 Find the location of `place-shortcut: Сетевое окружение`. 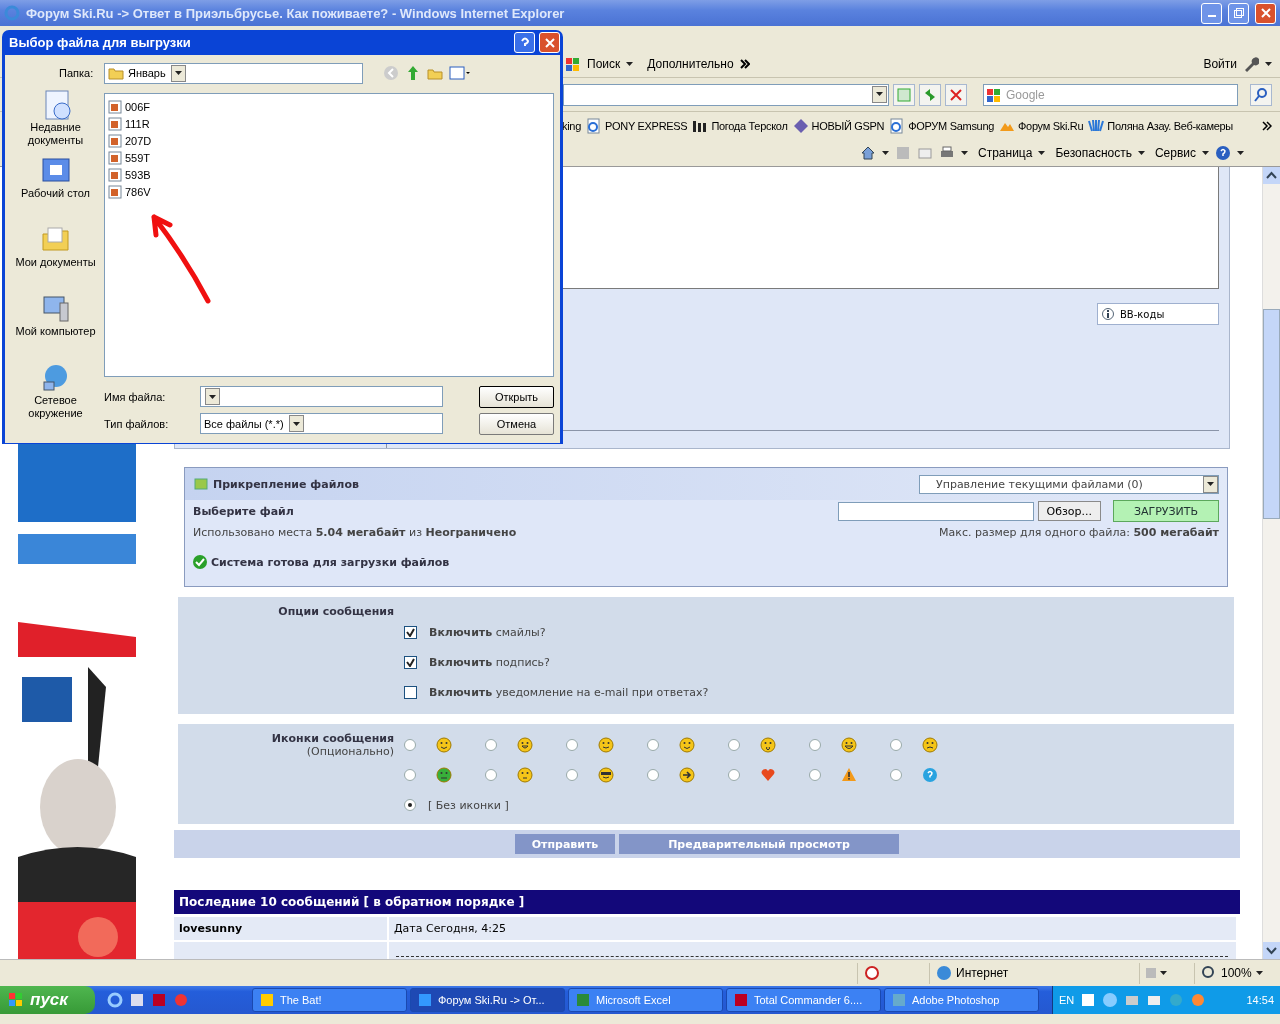

place-shortcut: Сетевое окружение is located at coordinates (55, 394).